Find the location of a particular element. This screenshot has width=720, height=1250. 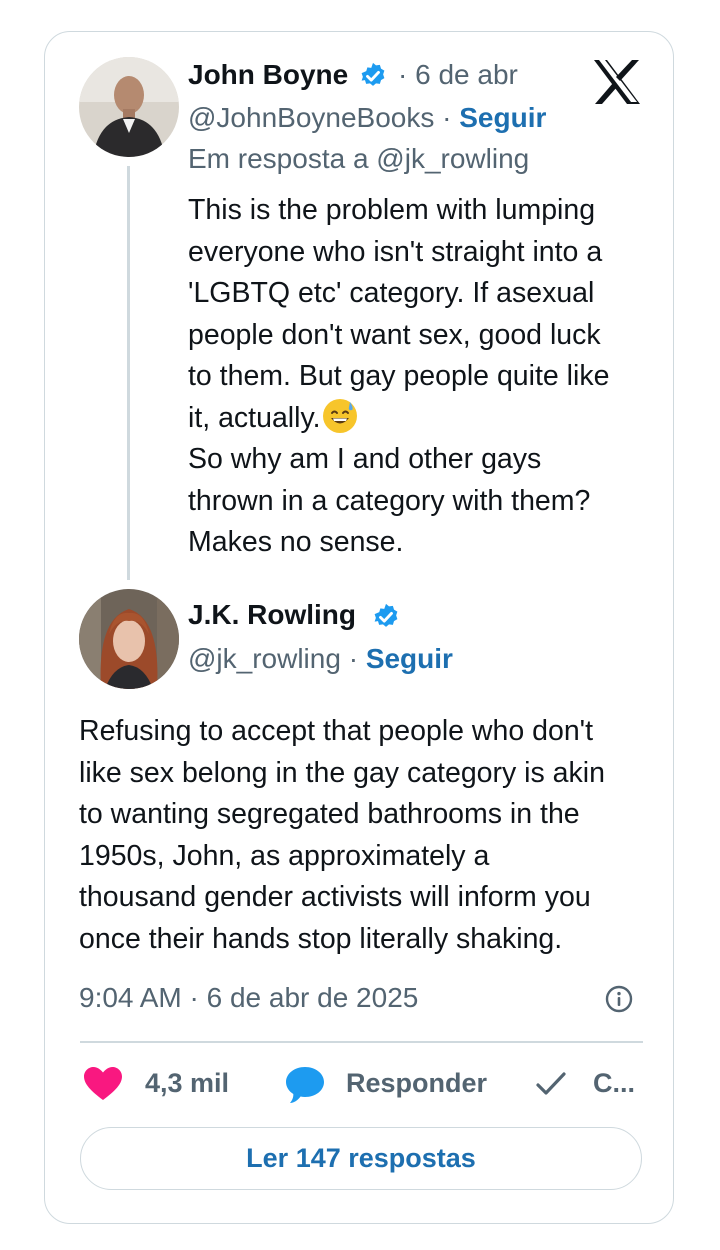

tweet-text-line: to them. But gay people quite like is located at coordinates (399, 376).